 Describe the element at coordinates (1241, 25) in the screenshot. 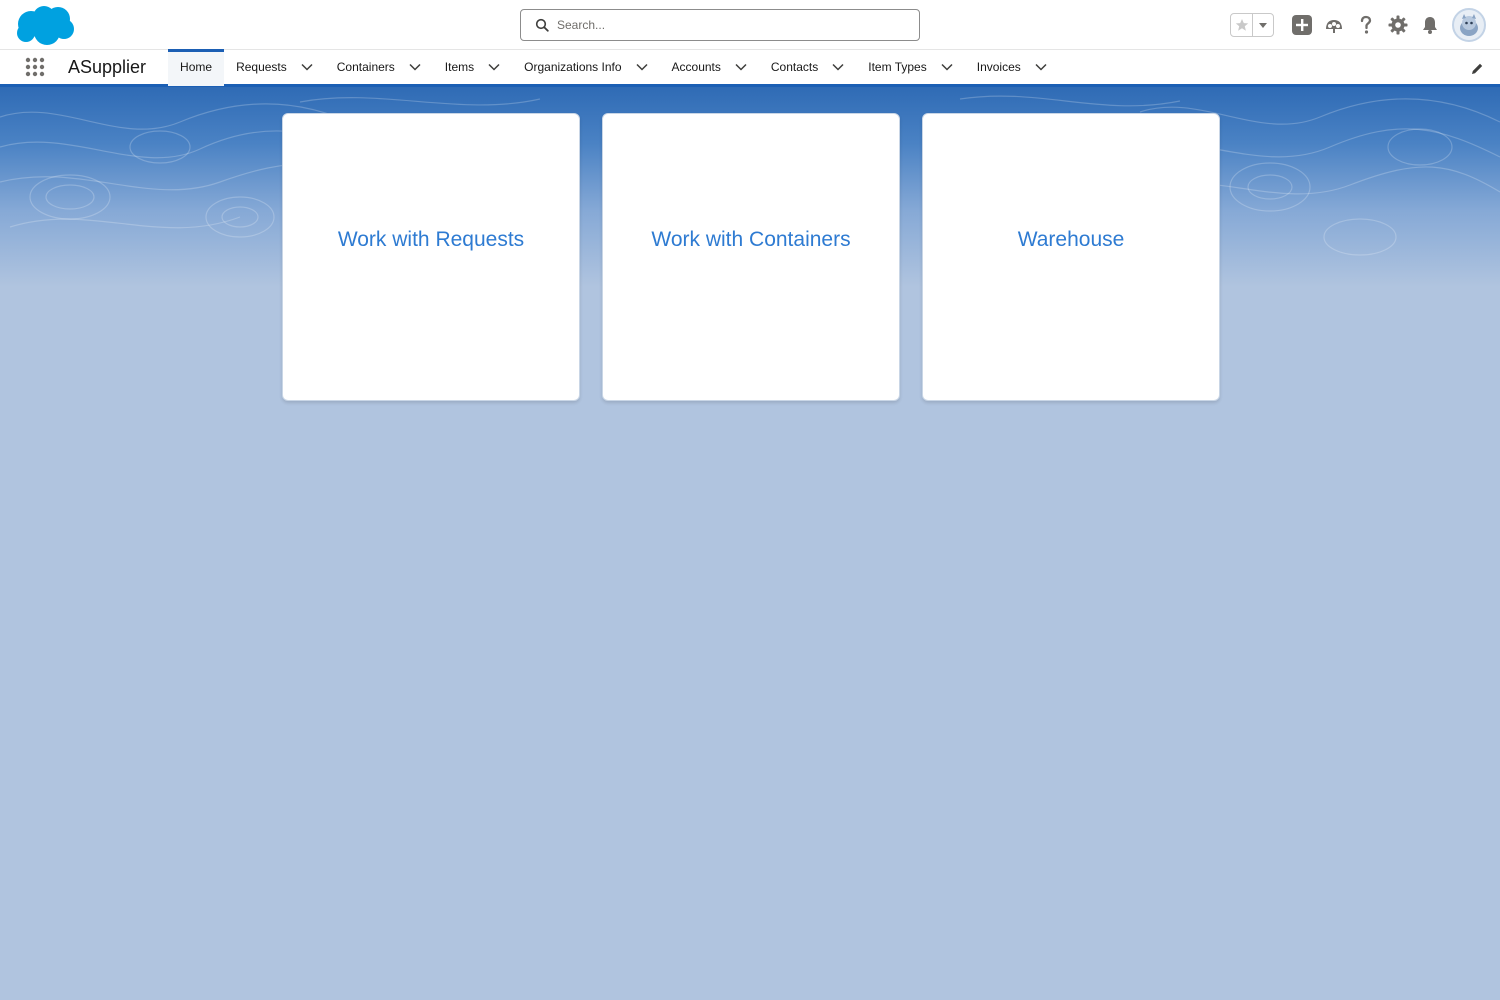

I see `favorites-star-icon` at that location.